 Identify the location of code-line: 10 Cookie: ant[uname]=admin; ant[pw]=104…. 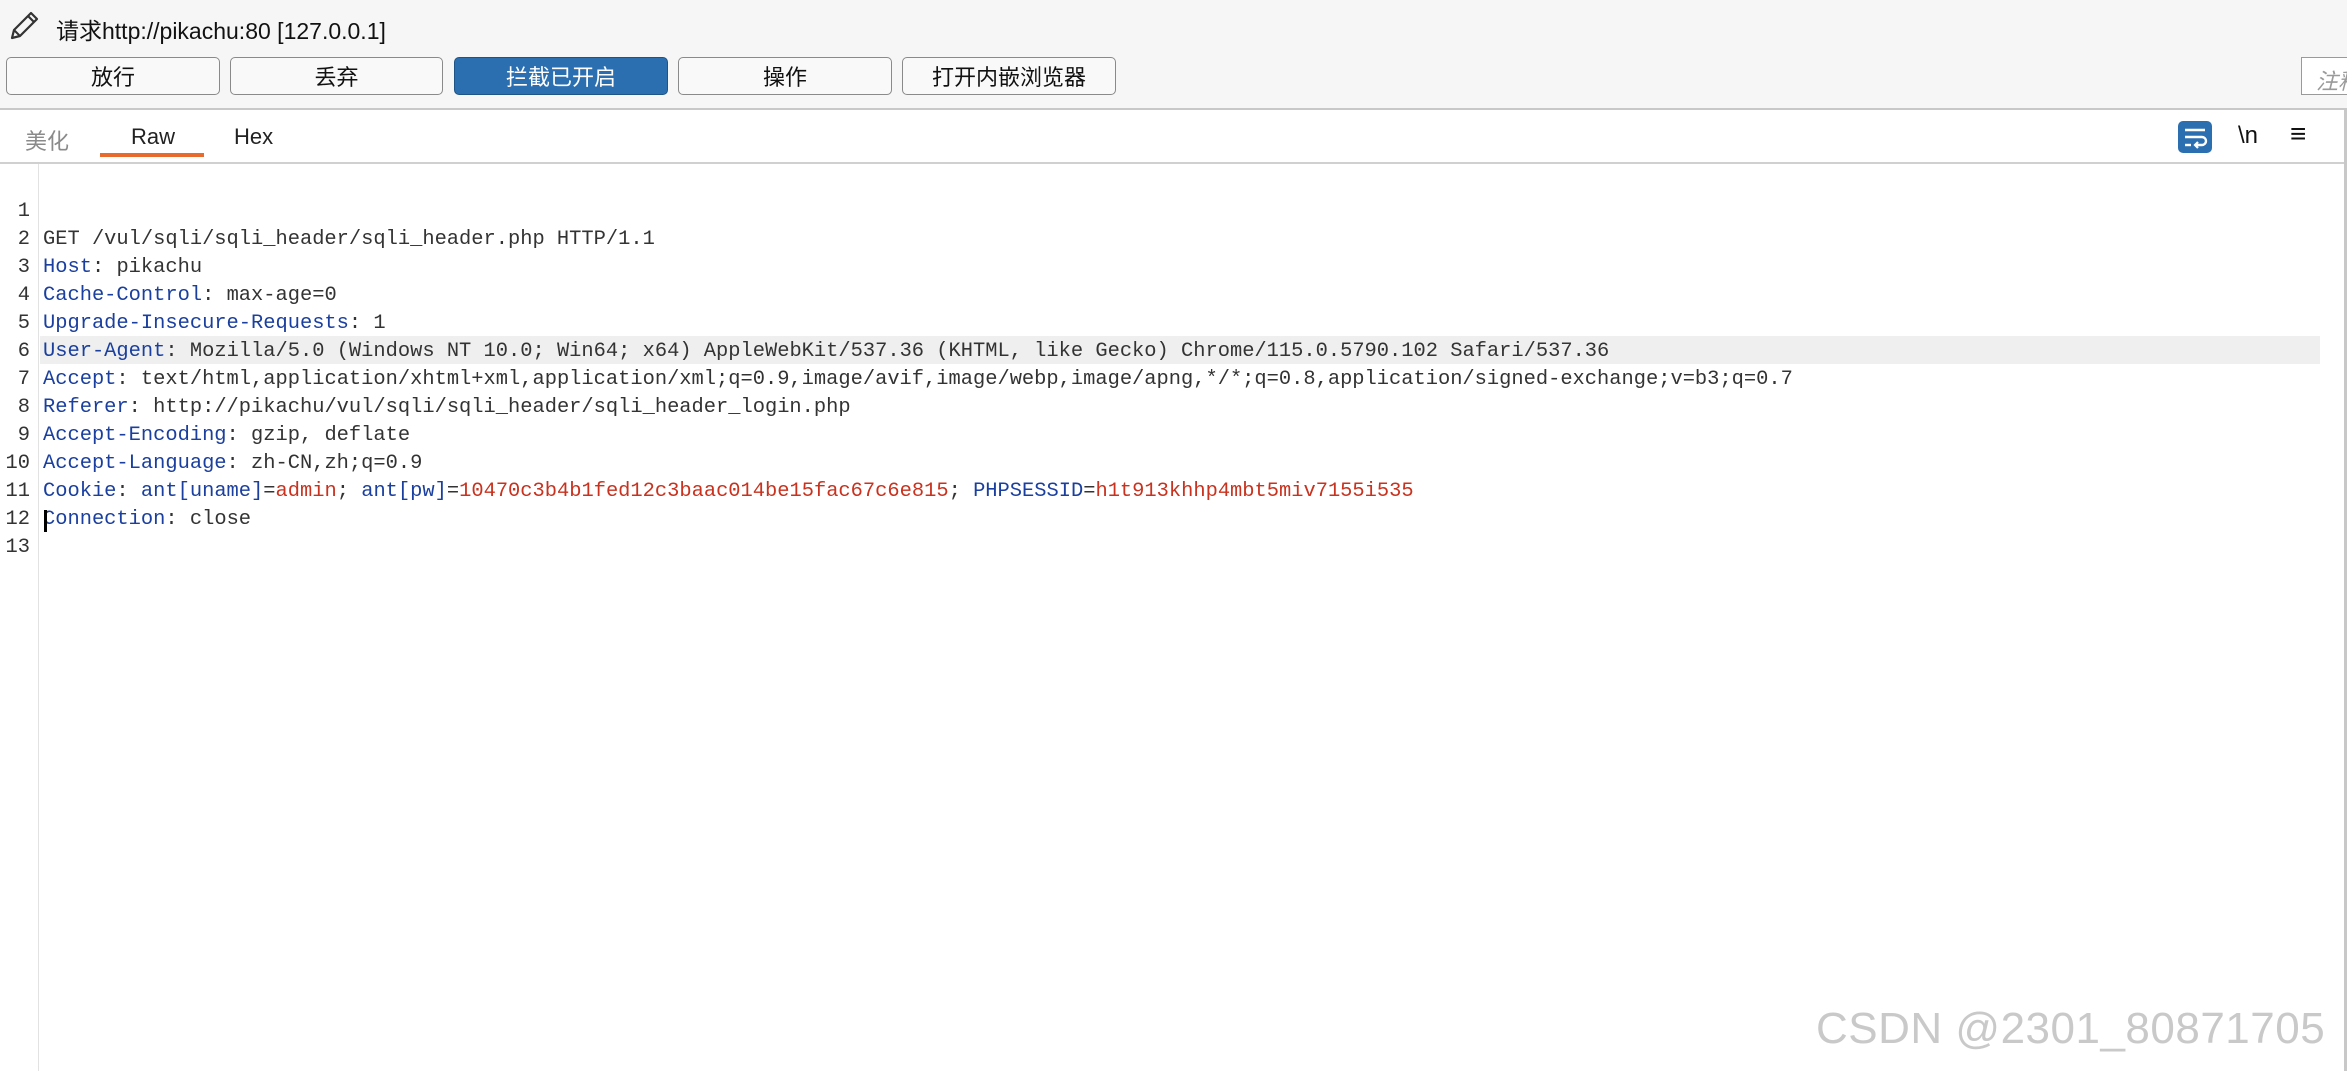
(1170, 462).